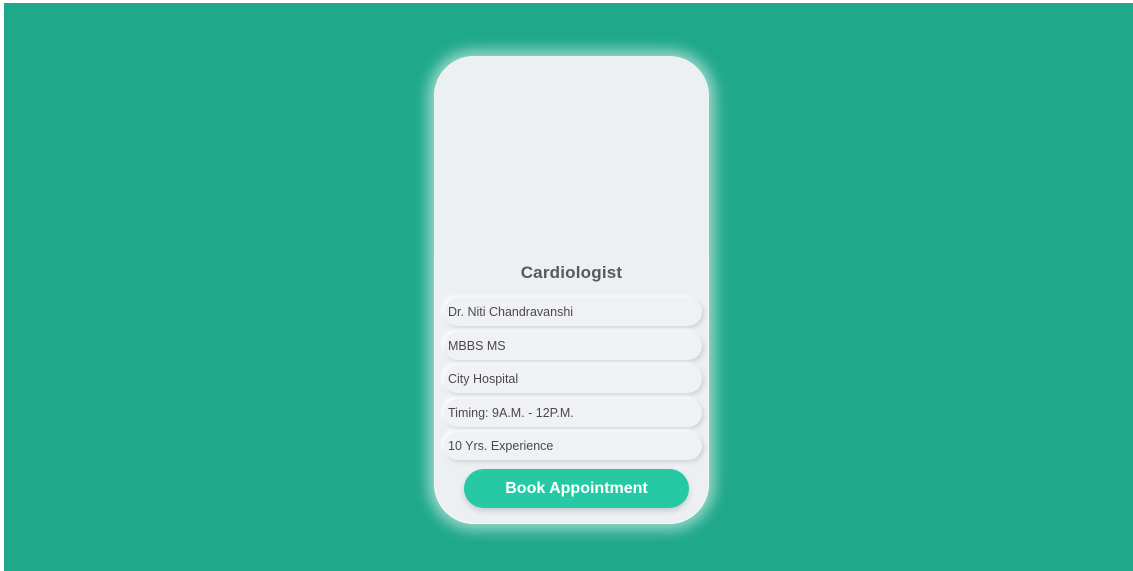 The image size is (1133, 571). What do you see at coordinates (573, 379) in the screenshot?
I see `doctor-hospital: City Hospital` at bounding box center [573, 379].